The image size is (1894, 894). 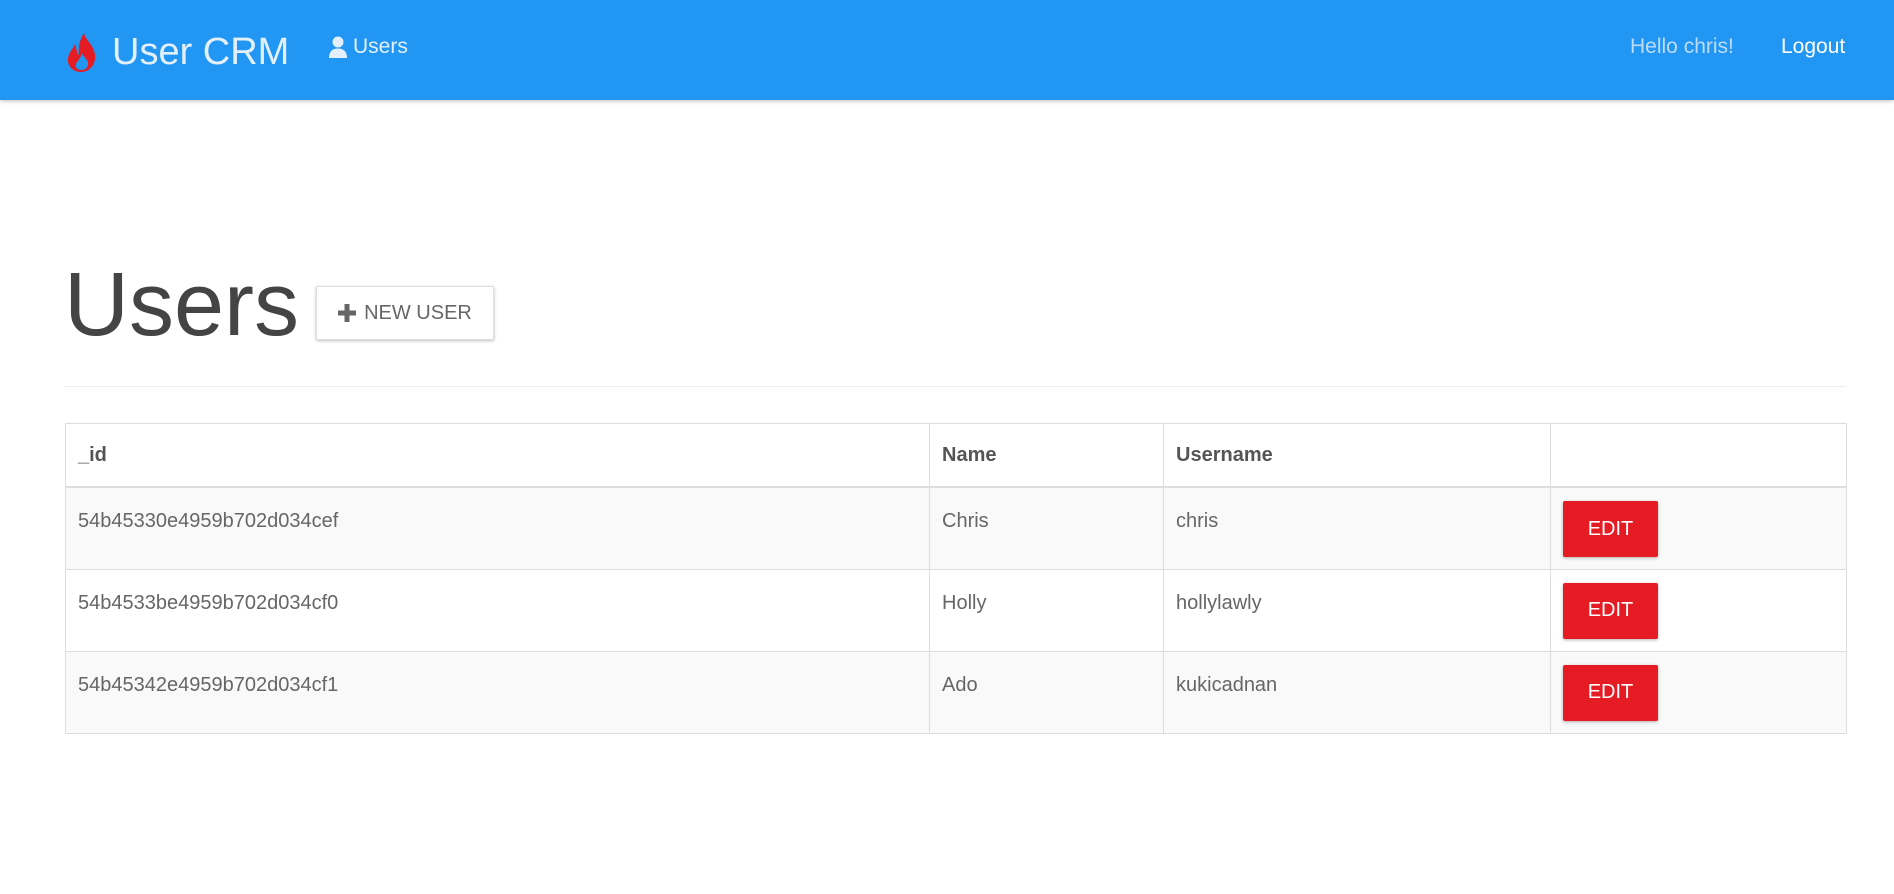 I want to click on new-user-button-label: NEW USER, so click(x=418, y=312).